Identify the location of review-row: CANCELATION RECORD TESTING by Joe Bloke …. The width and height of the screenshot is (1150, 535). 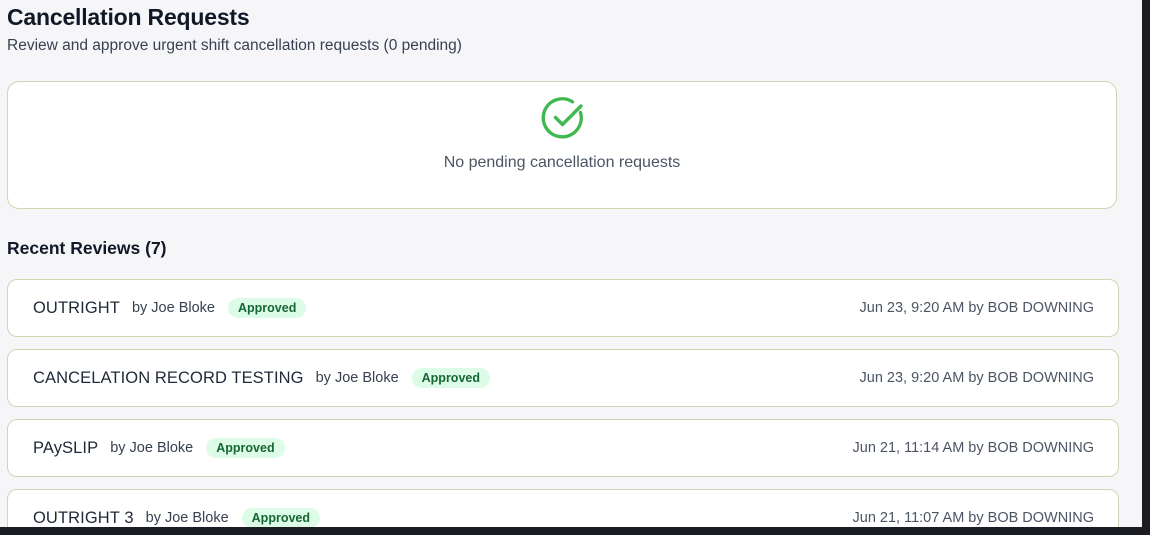
(563, 378).